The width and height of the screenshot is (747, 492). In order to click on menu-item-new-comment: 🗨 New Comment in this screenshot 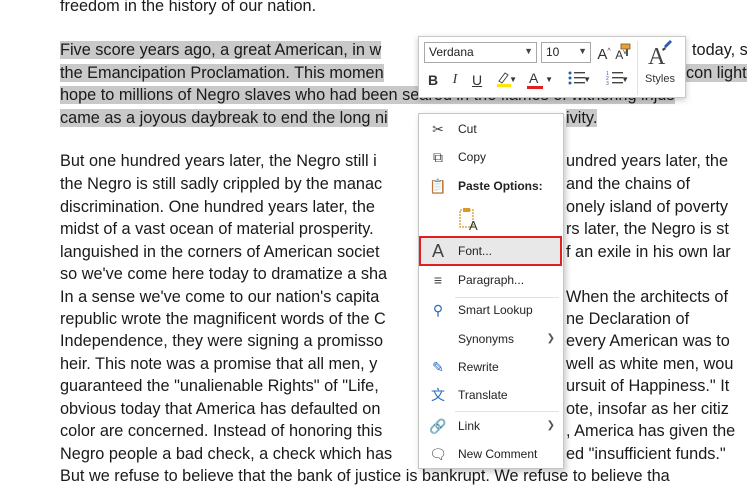, I will do `click(491, 454)`.